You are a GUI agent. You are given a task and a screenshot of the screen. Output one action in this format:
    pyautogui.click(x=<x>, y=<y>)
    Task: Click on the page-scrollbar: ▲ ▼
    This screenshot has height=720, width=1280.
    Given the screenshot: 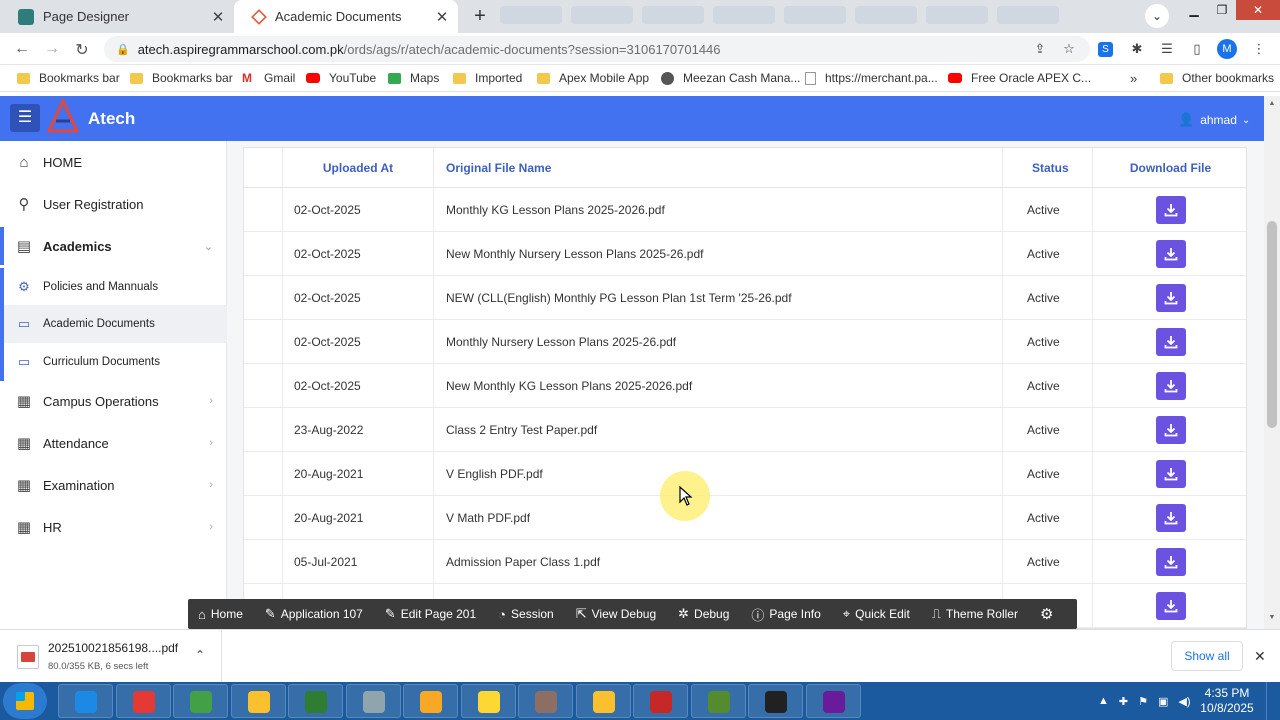 What is the action you would take?
    pyautogui.click(x=1272, y=362)
    